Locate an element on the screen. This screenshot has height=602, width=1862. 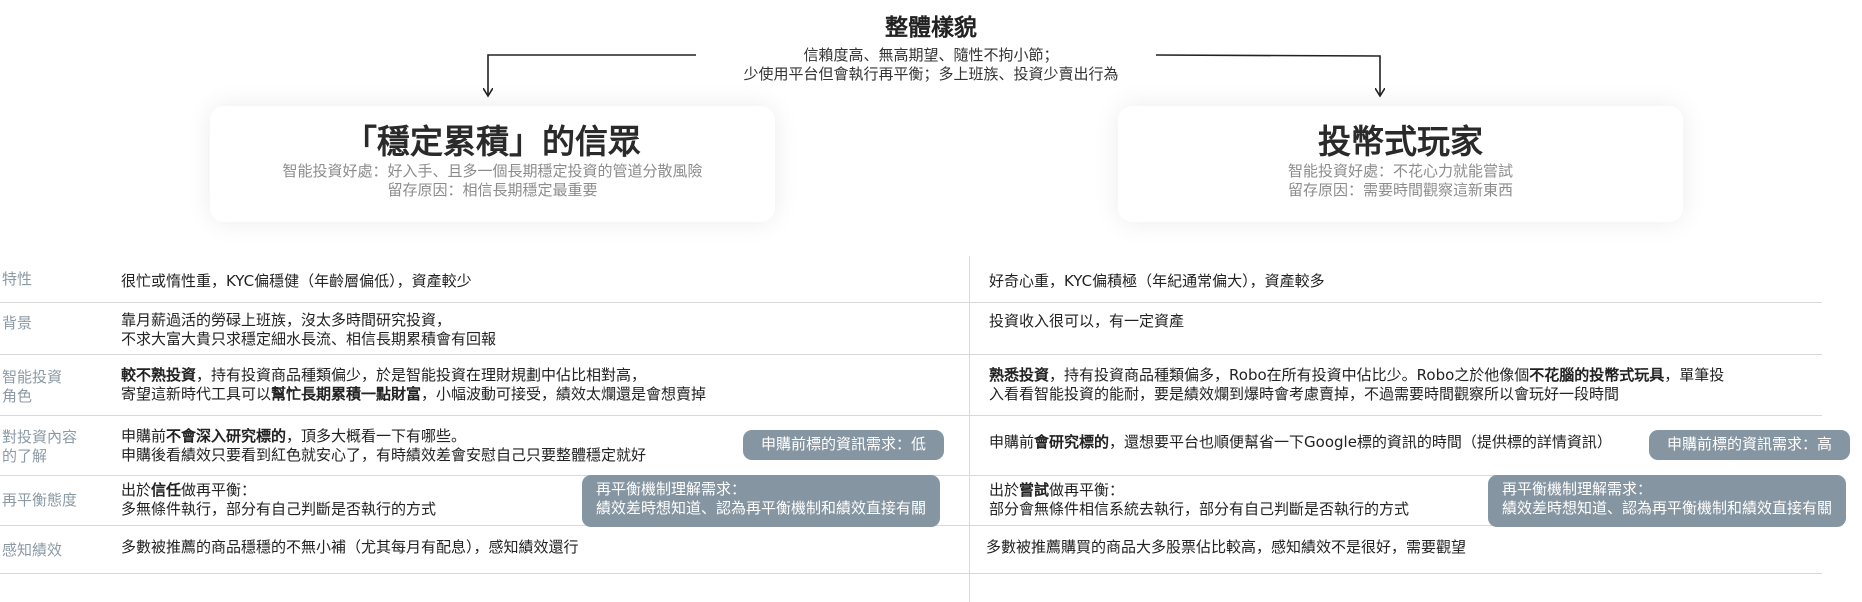
persona-benefit: 智能投資好處：好入手、且多一個長期穩定投資的管道分散風險 is located at coordinates (492, 171).